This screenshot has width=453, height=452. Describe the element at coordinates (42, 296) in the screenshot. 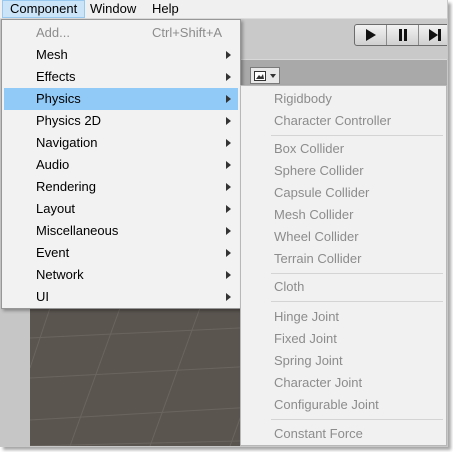

I see `menu-item-label: UI` at that location.